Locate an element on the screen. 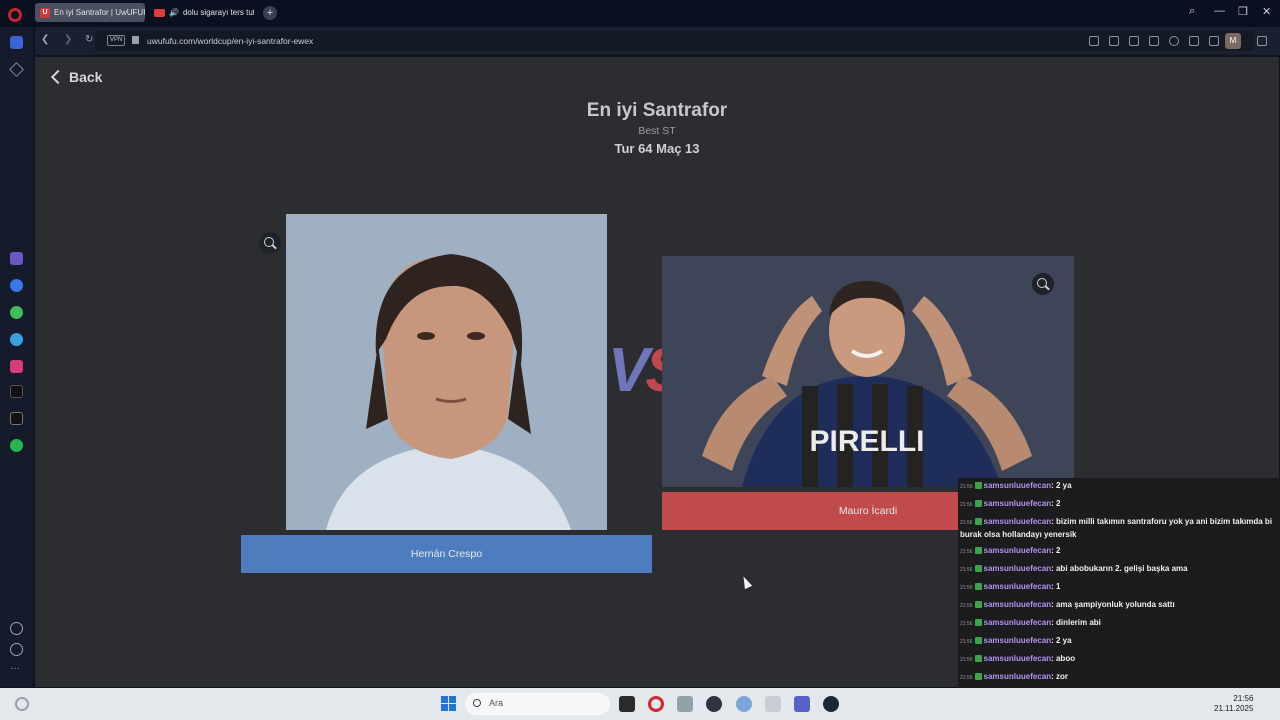 This screenshot has width=1280, height=720. widgets-icon is located at coordinates (22, 704).